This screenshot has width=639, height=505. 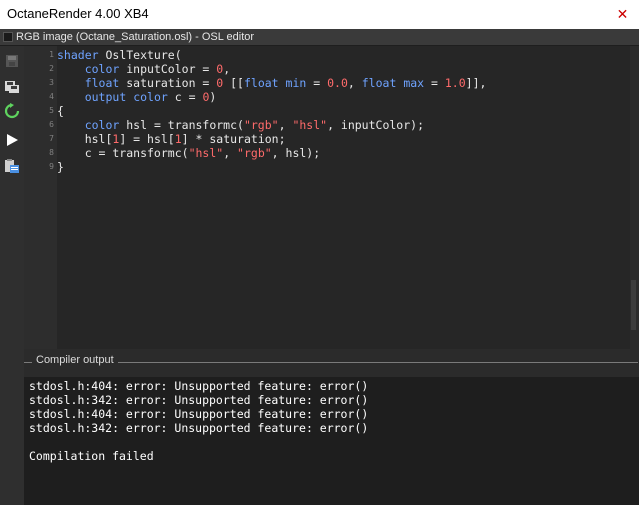 What do you see at coordinates (119, 55) in the screenshot?
I see `code-line: shader OslTexture(` at bounding box center [119, 55].